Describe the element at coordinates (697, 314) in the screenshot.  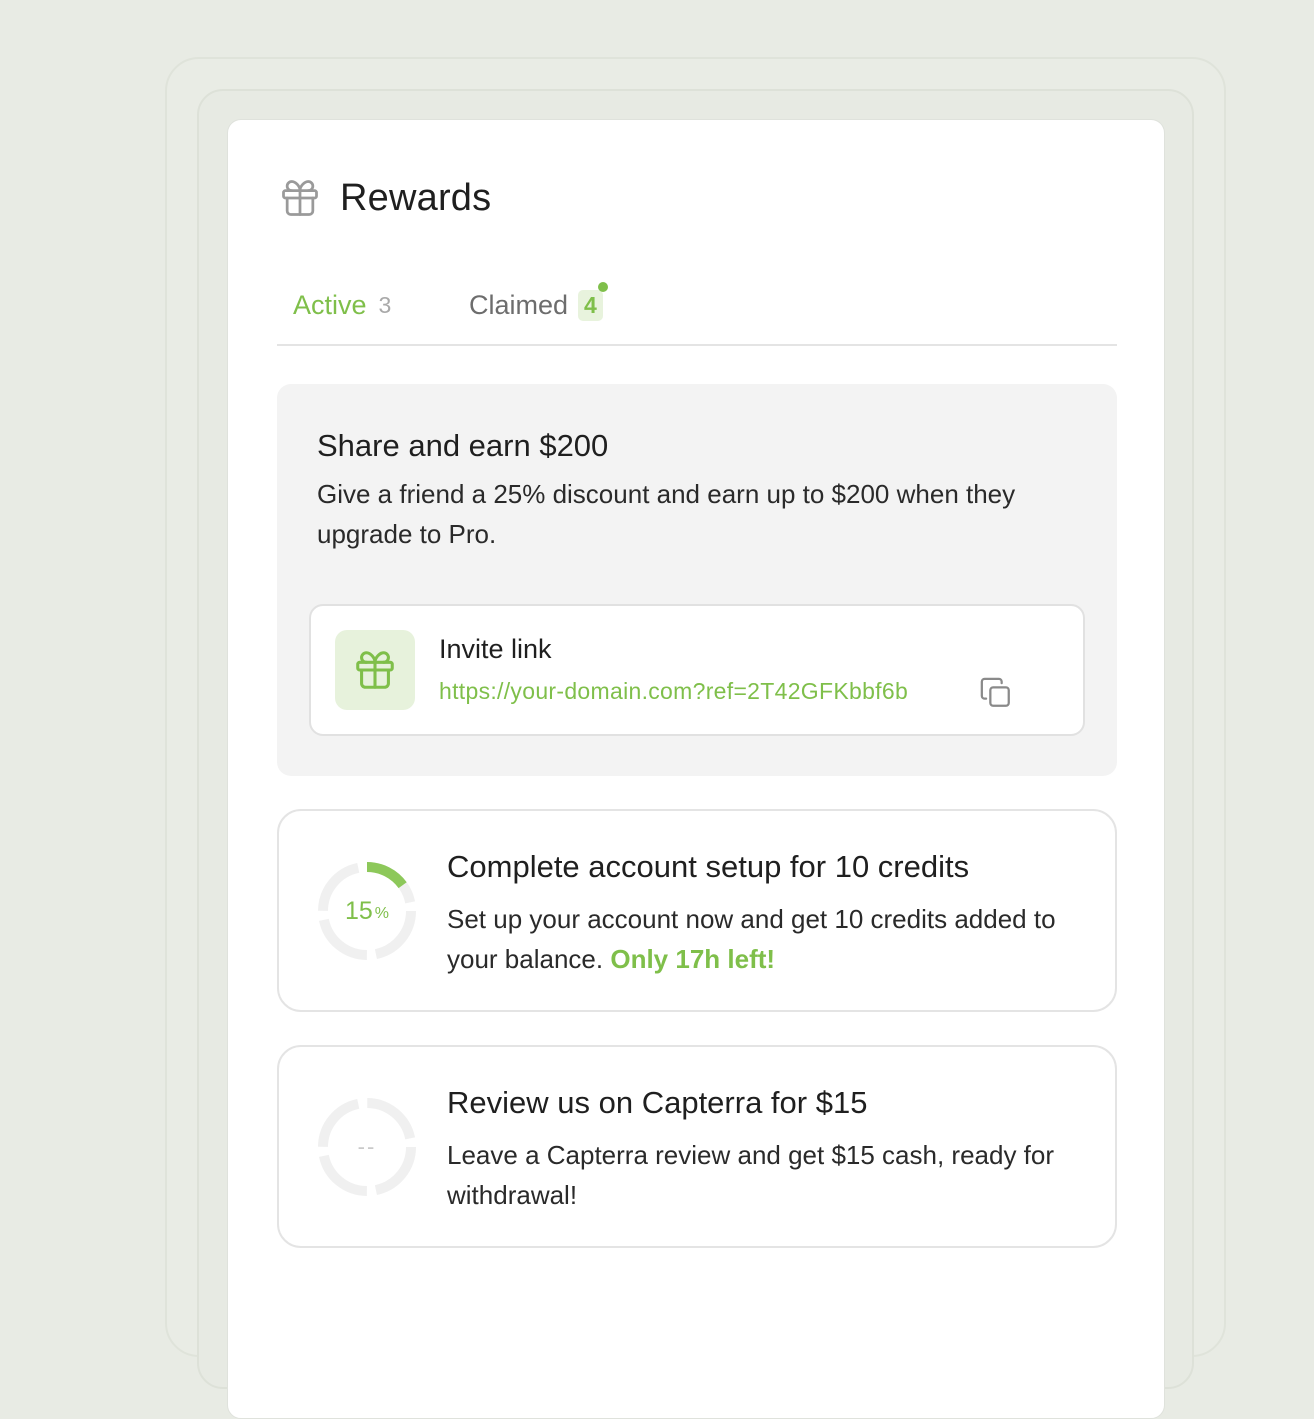
I see `reward-tabs: Active 3 Claimed 4` at that location.